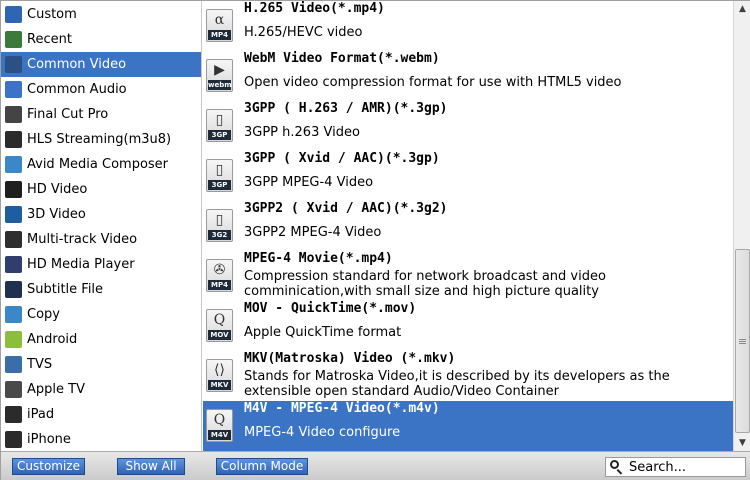 Image resolution: width=750 pixels, height=480 pixels. I want to click on 3gp-file-icon: ▯ 3GP, so click(219, 125).